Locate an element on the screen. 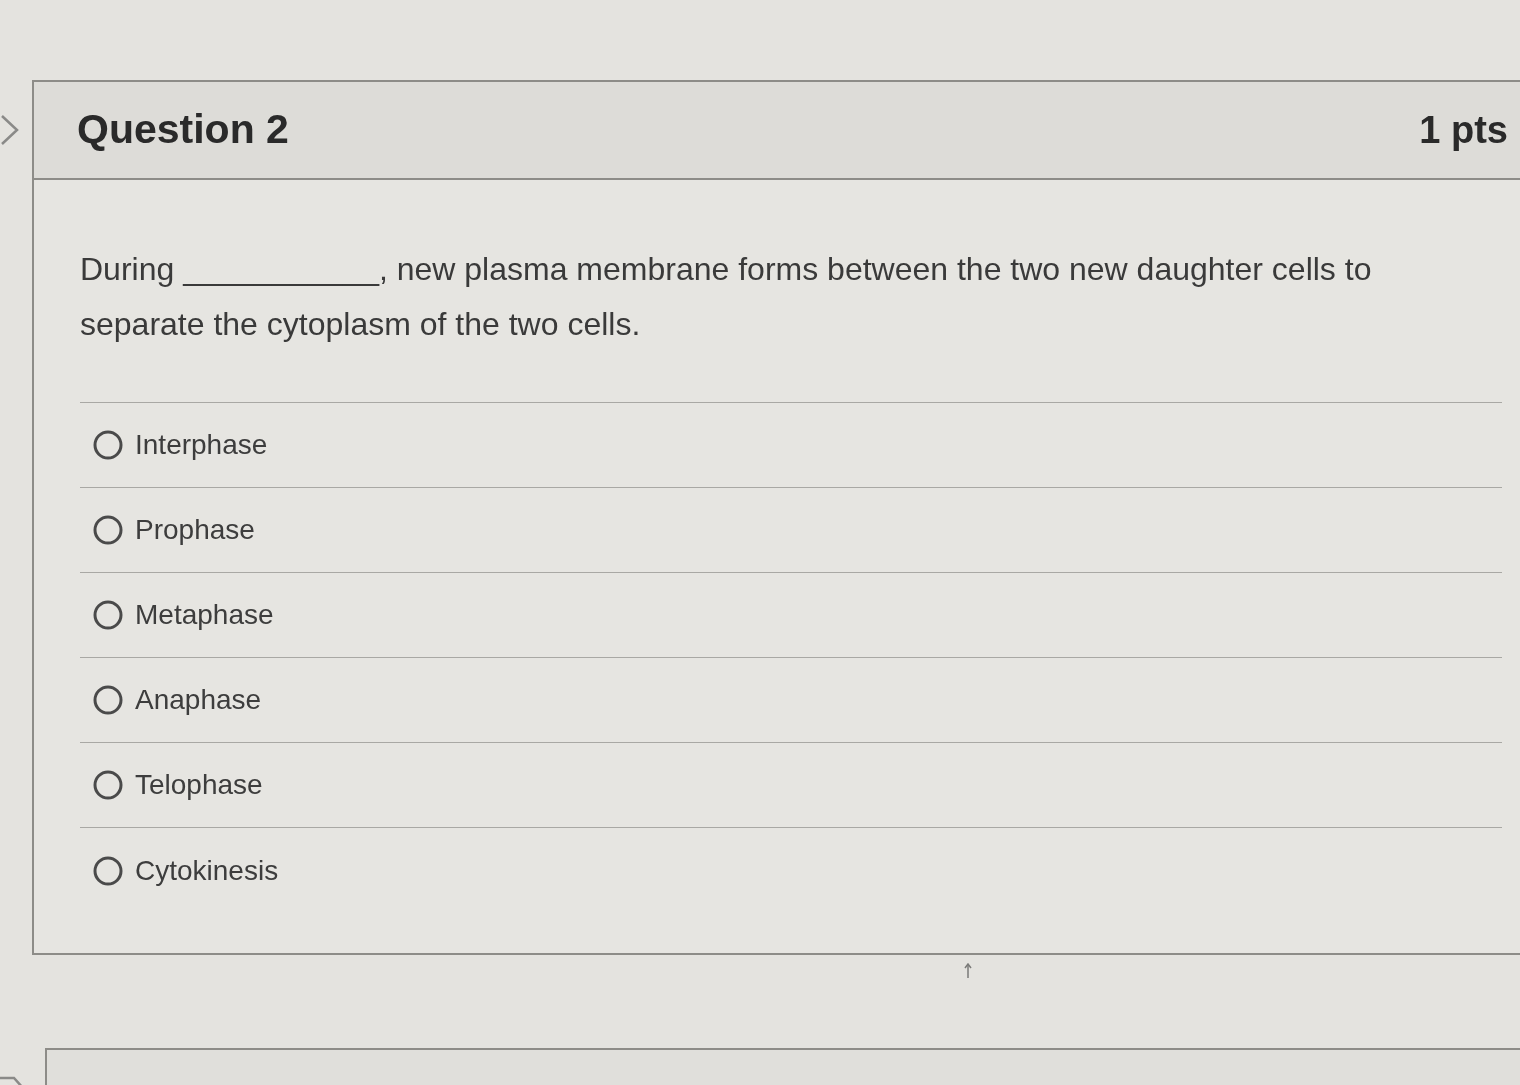 This screenshot has height=1085, width=1520. arrow-up-icon is located at coordinates (968, 971).